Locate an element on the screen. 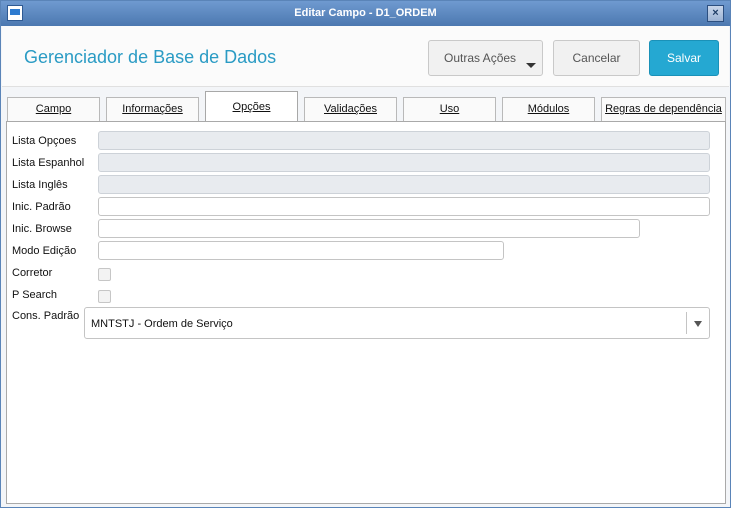  tab-campo: Campo is located at coordinates (53, 109).